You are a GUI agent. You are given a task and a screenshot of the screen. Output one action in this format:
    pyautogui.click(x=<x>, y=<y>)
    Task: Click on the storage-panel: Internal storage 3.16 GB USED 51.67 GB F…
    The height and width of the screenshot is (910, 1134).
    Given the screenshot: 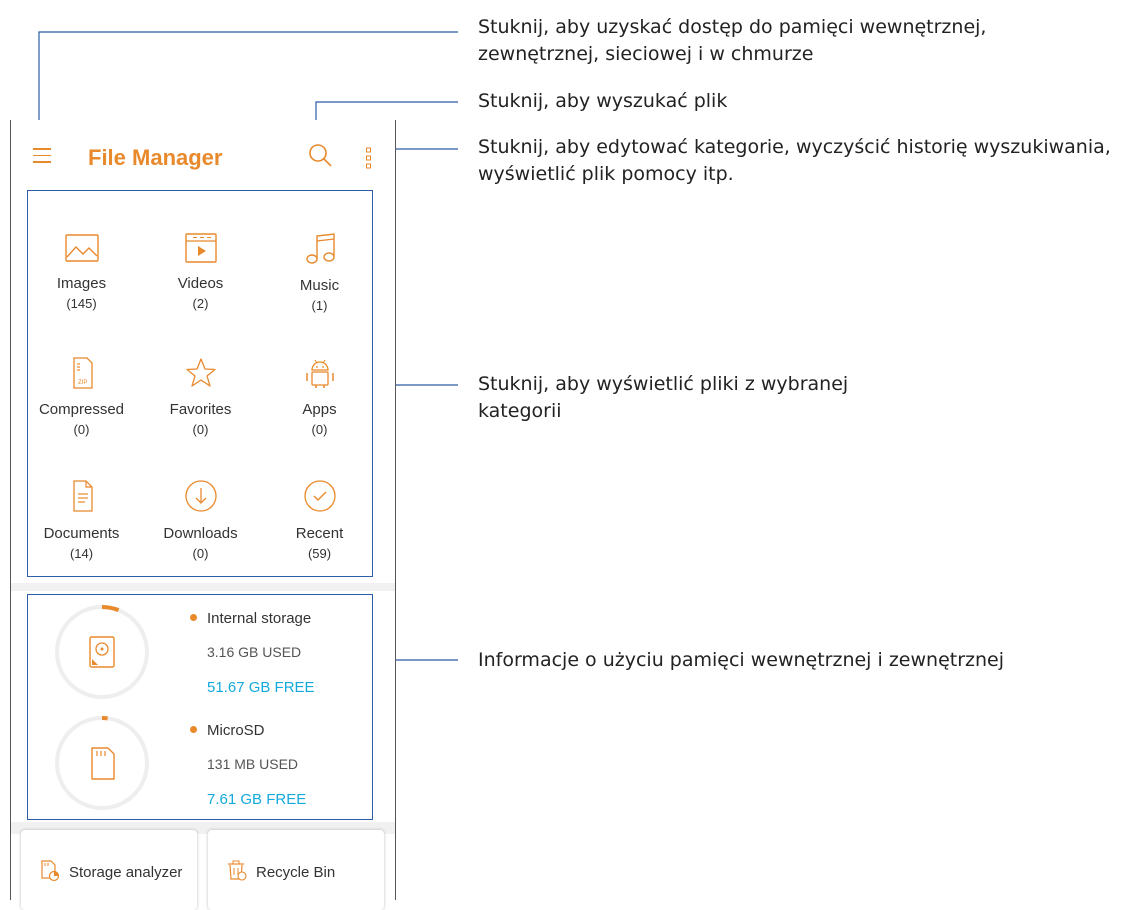 What is the action you would take?
    pyautogui.click(x=200, y=707)
    